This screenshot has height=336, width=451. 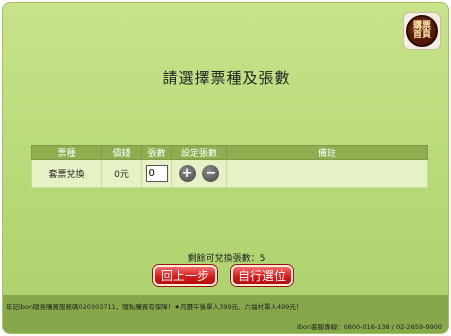 I want to click on ticket-home-icon: 購票 首頁, so click(x=422, y=31).